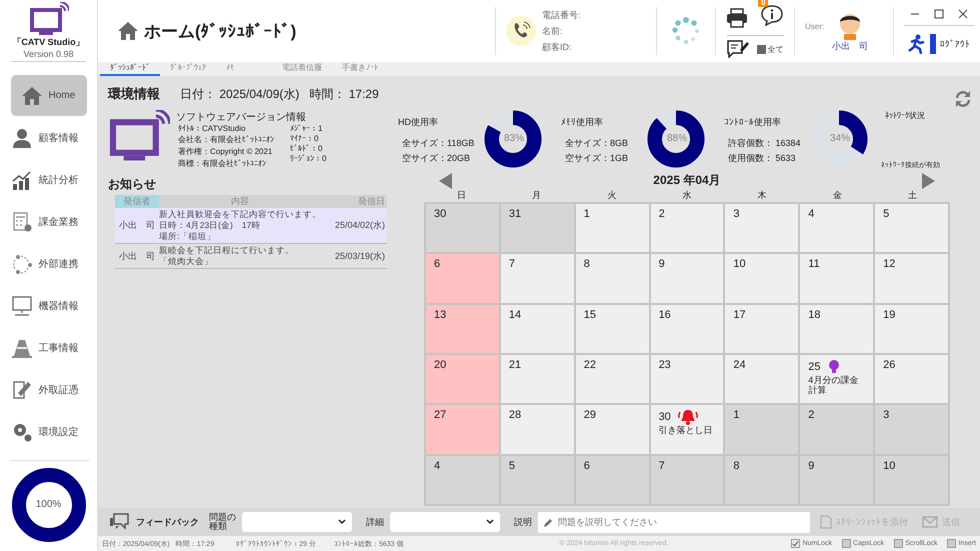 This screenshot has width=980, height=551. Describe the element at coordinates (342, 522) in the screenshot. I see `chevron-down-icon` at that location.